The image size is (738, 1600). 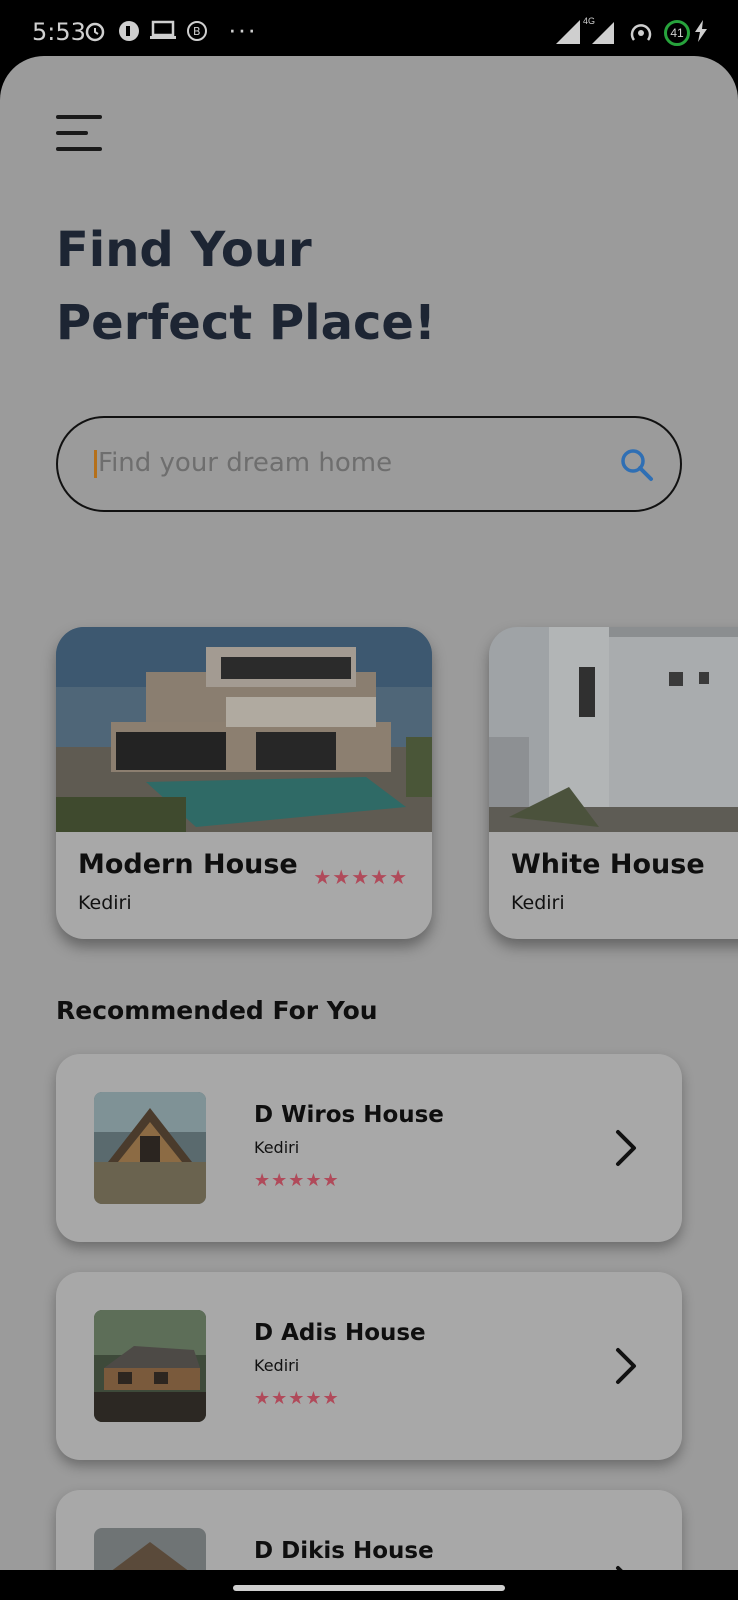 I want to click on page-title: Find Your Perfect Place!, so click(x=246, y=287).